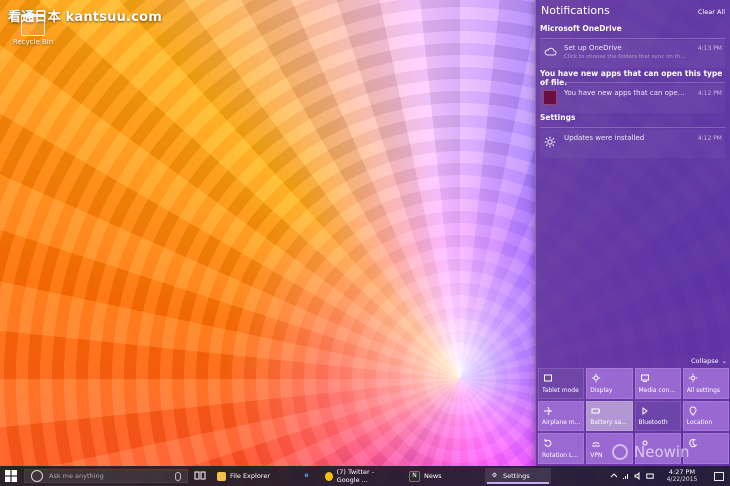  I want to click on recycle-bin-icon, so click(33, 25).